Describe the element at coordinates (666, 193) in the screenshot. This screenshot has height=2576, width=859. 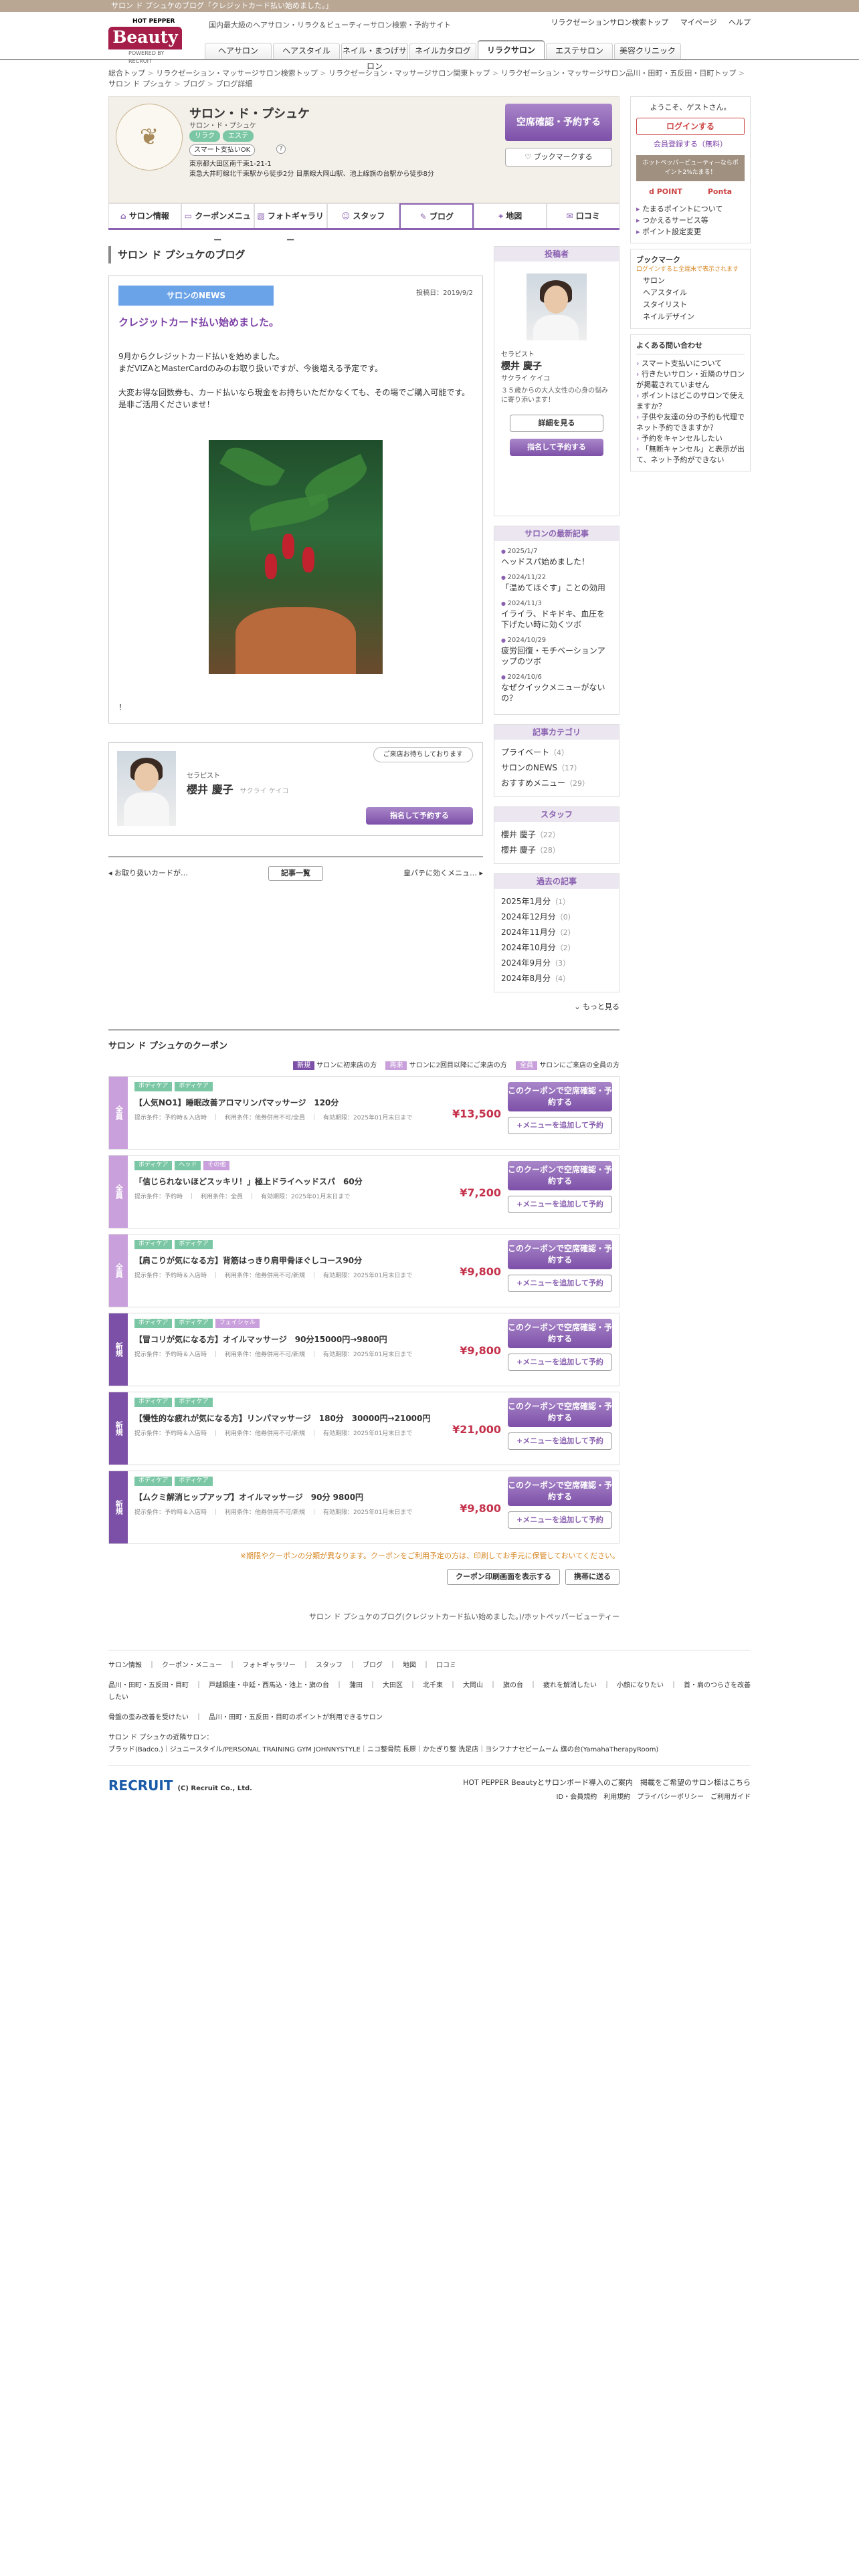
I see `dpoint-logo: d POINT` at that location.